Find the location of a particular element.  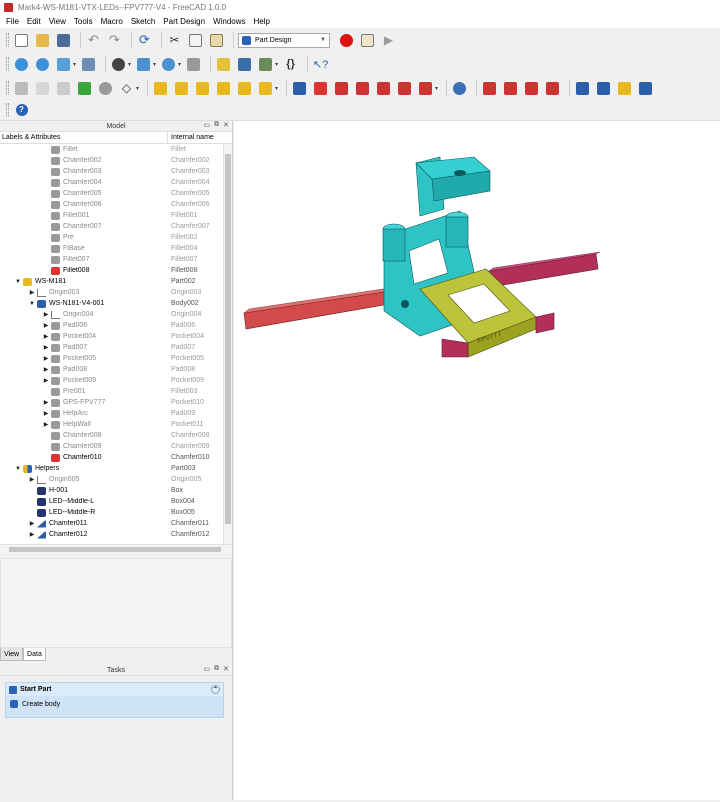

sketch-button is located at coordinates (42, 88).